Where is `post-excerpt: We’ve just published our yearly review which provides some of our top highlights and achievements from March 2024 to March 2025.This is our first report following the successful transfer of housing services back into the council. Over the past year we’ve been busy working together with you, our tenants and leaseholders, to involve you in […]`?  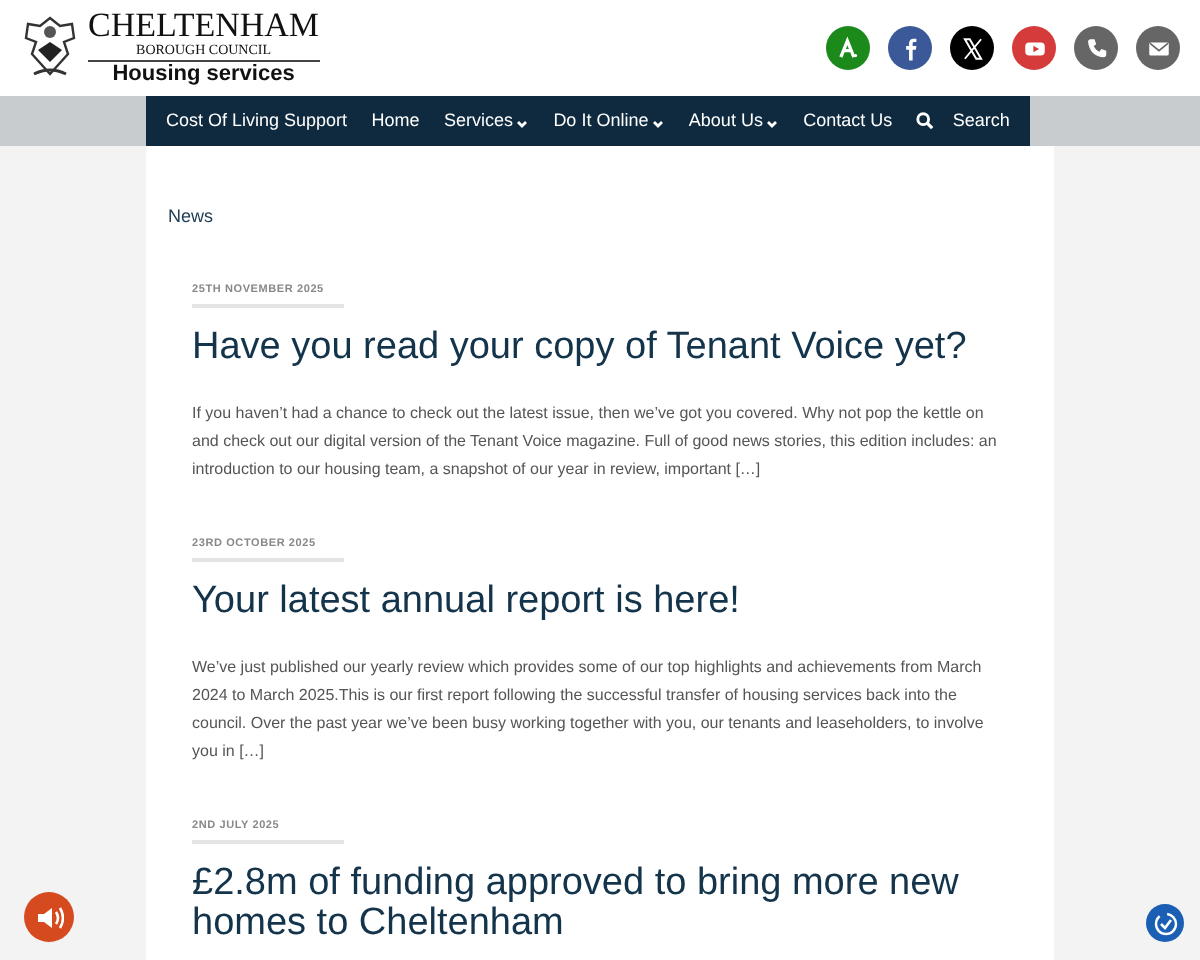
post-excerpt: We’ve just published our yearly review which provides some of our top highlights and achievements from March 2024 to March 2025.This is our first report following the successful transfer of housing services back into the council. Over the past year we’ve been busy working together with you, our tenants and leaseholders, to involve you in […] is located at coordinates (589, 710).